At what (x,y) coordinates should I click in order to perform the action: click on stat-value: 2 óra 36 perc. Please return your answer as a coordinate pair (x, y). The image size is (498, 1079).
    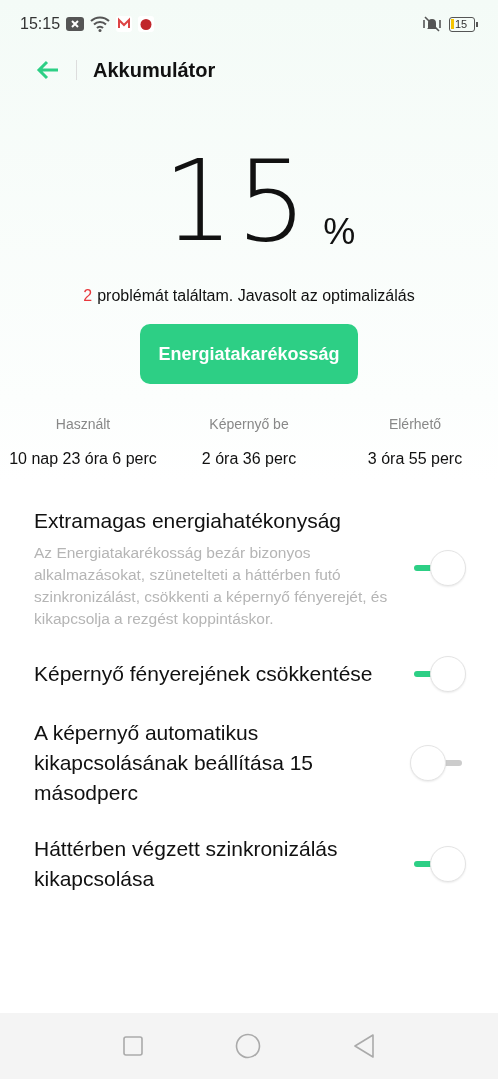
    Looking at the image, I should click on (249, 459).